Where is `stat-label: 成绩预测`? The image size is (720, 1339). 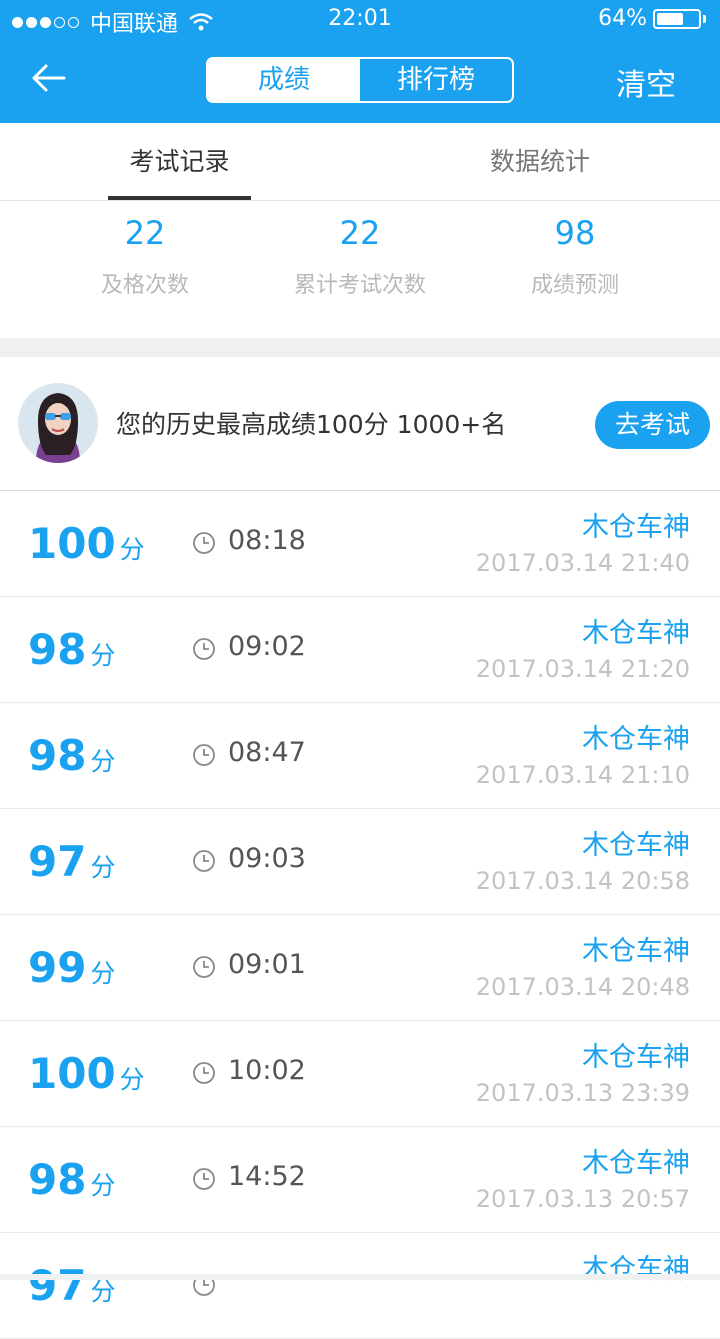
stat-label: 成绩预测 is located at coordinates (574, 285).